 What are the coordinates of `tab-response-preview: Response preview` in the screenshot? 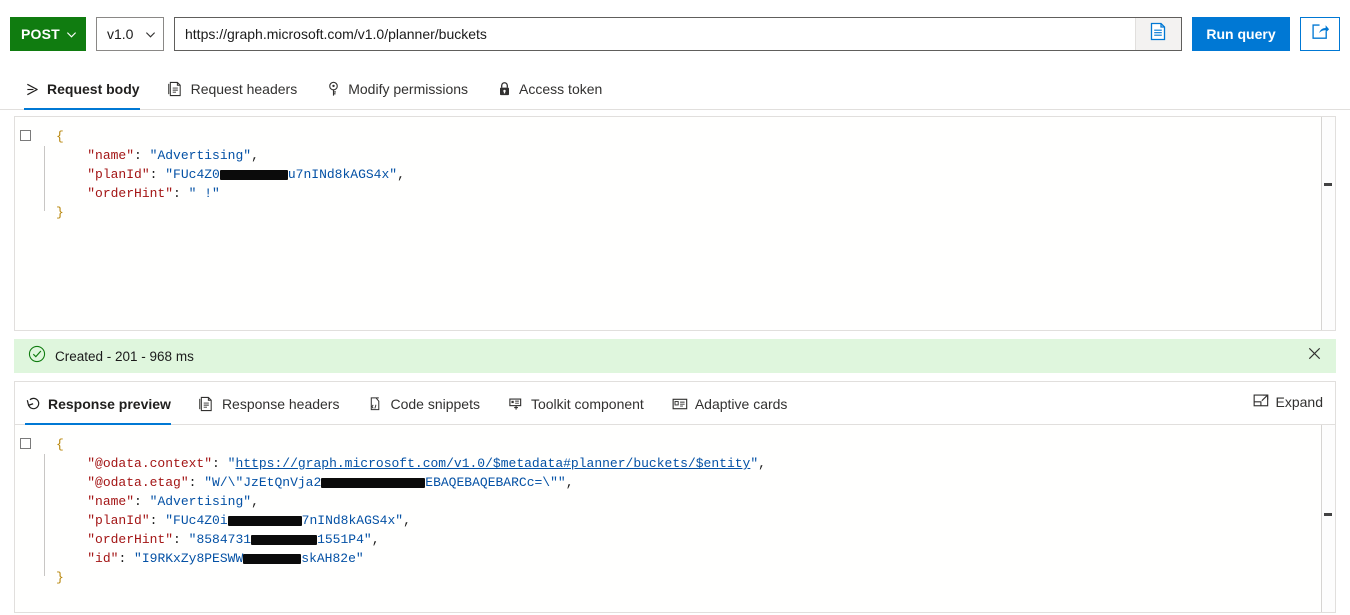 It's located at (105, 404).